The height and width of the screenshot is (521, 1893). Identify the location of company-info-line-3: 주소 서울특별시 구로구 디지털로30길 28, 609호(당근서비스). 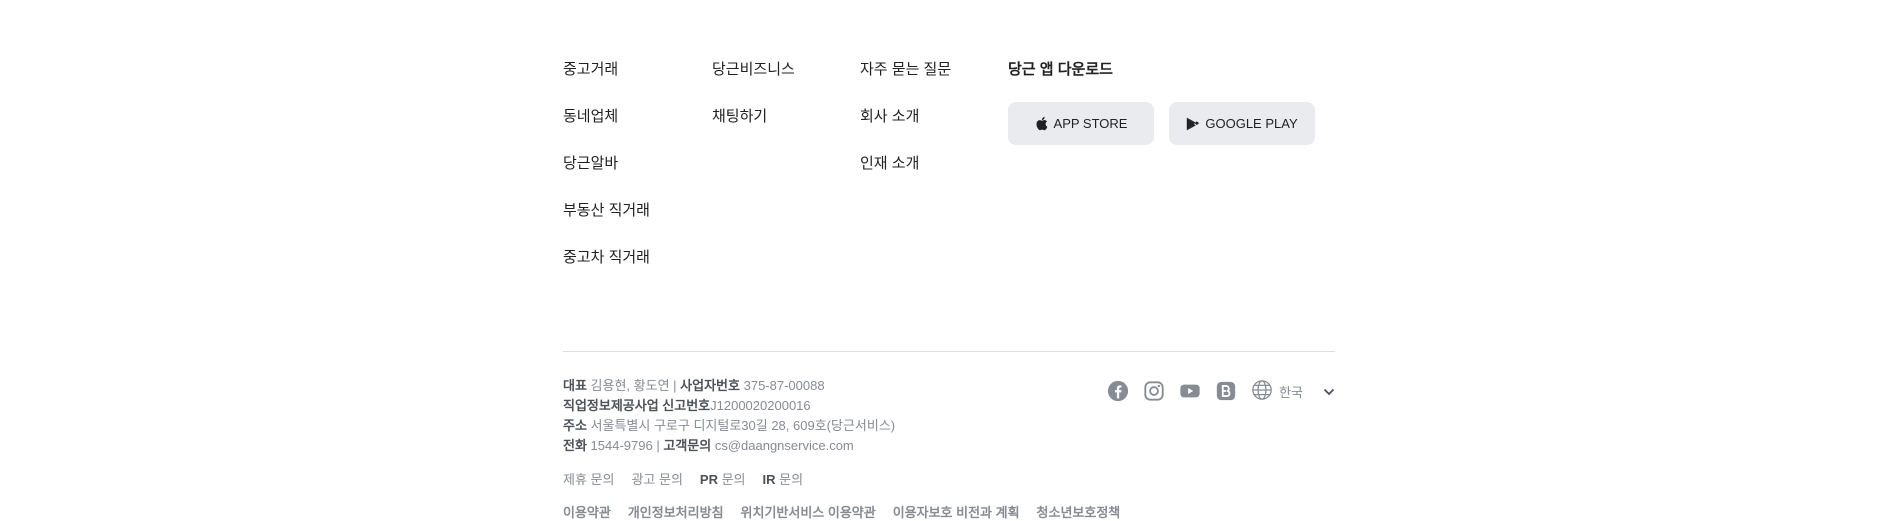
(729, 426).